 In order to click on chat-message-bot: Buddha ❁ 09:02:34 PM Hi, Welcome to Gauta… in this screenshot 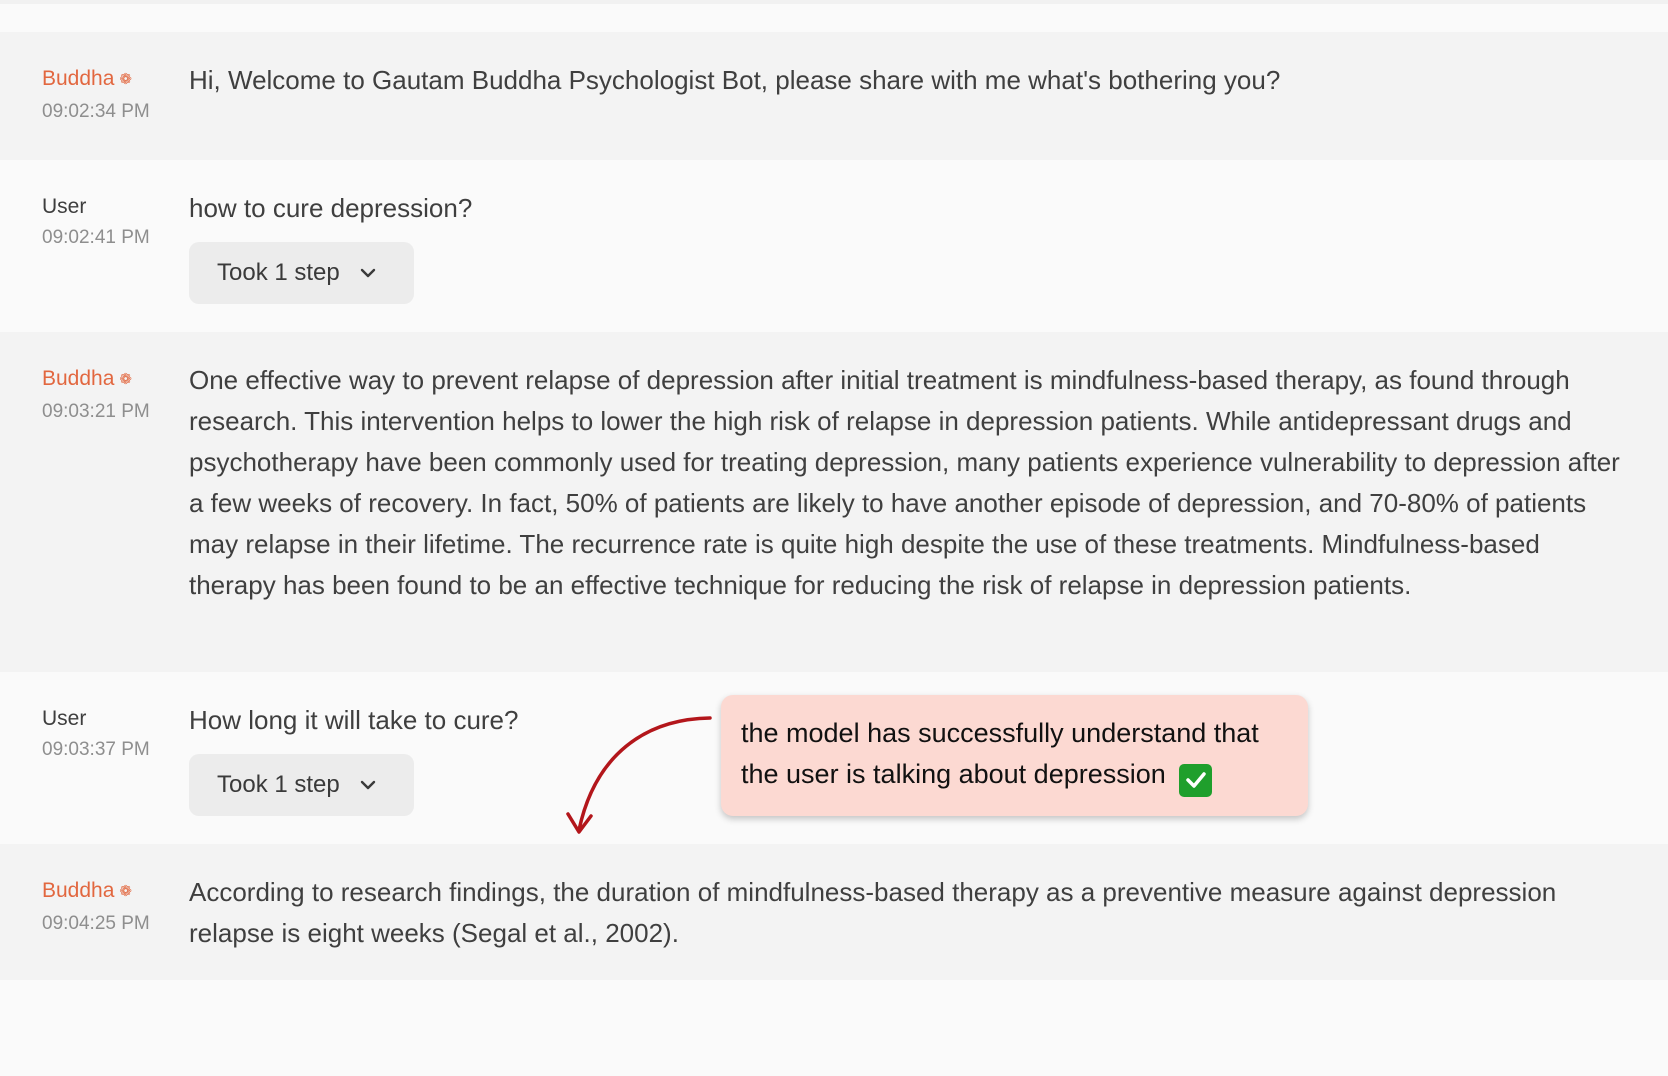, I will do `click(834, 96)`.